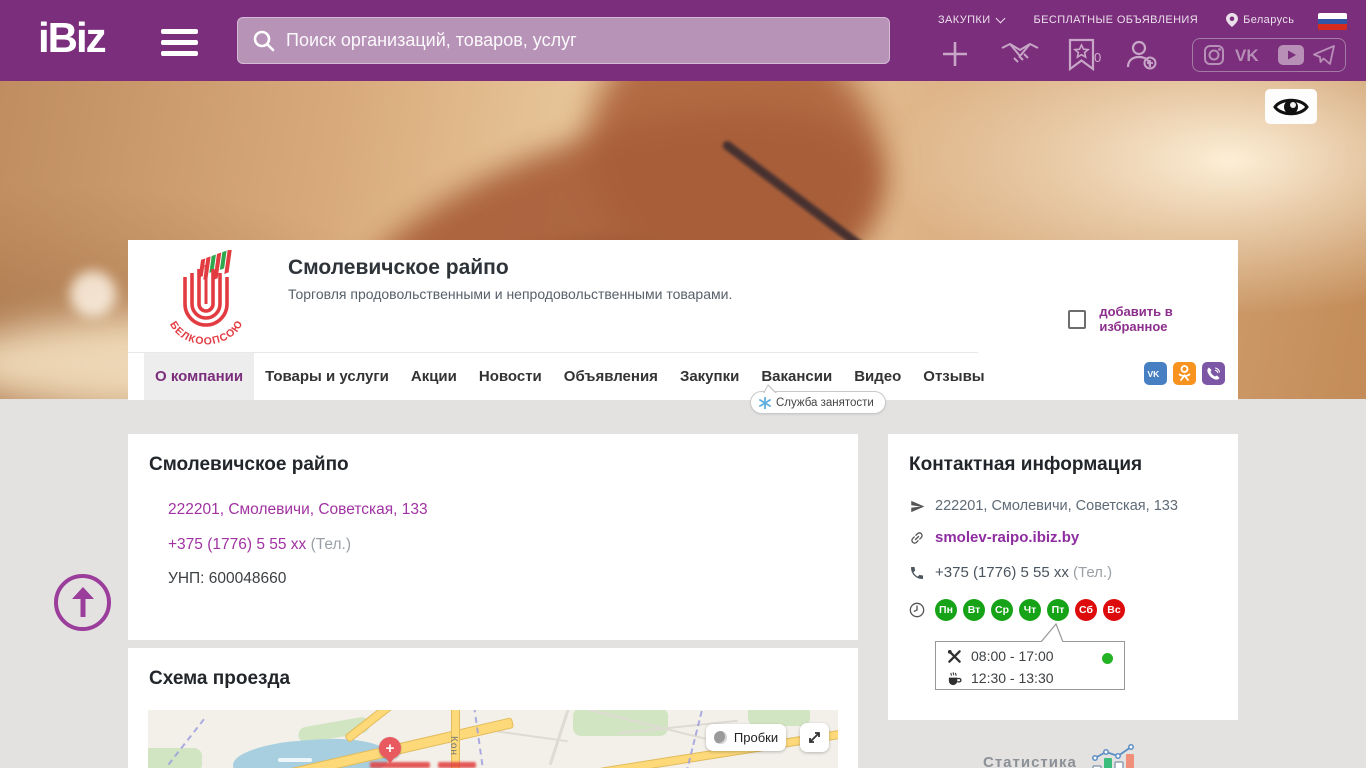 This screenshot has height=768, width=1366. Describe the element at coordinates (1002, 572) in the screenshot. I see `contact-phone: +375 (1776) 5 55 xx` at that location.